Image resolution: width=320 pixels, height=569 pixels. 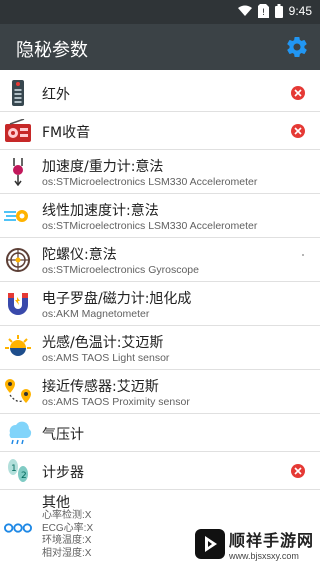 What do you see at coordinates (18, 433) in the screenshot?
I see `barometer-weather-icon` at bounding box center [18, 433].